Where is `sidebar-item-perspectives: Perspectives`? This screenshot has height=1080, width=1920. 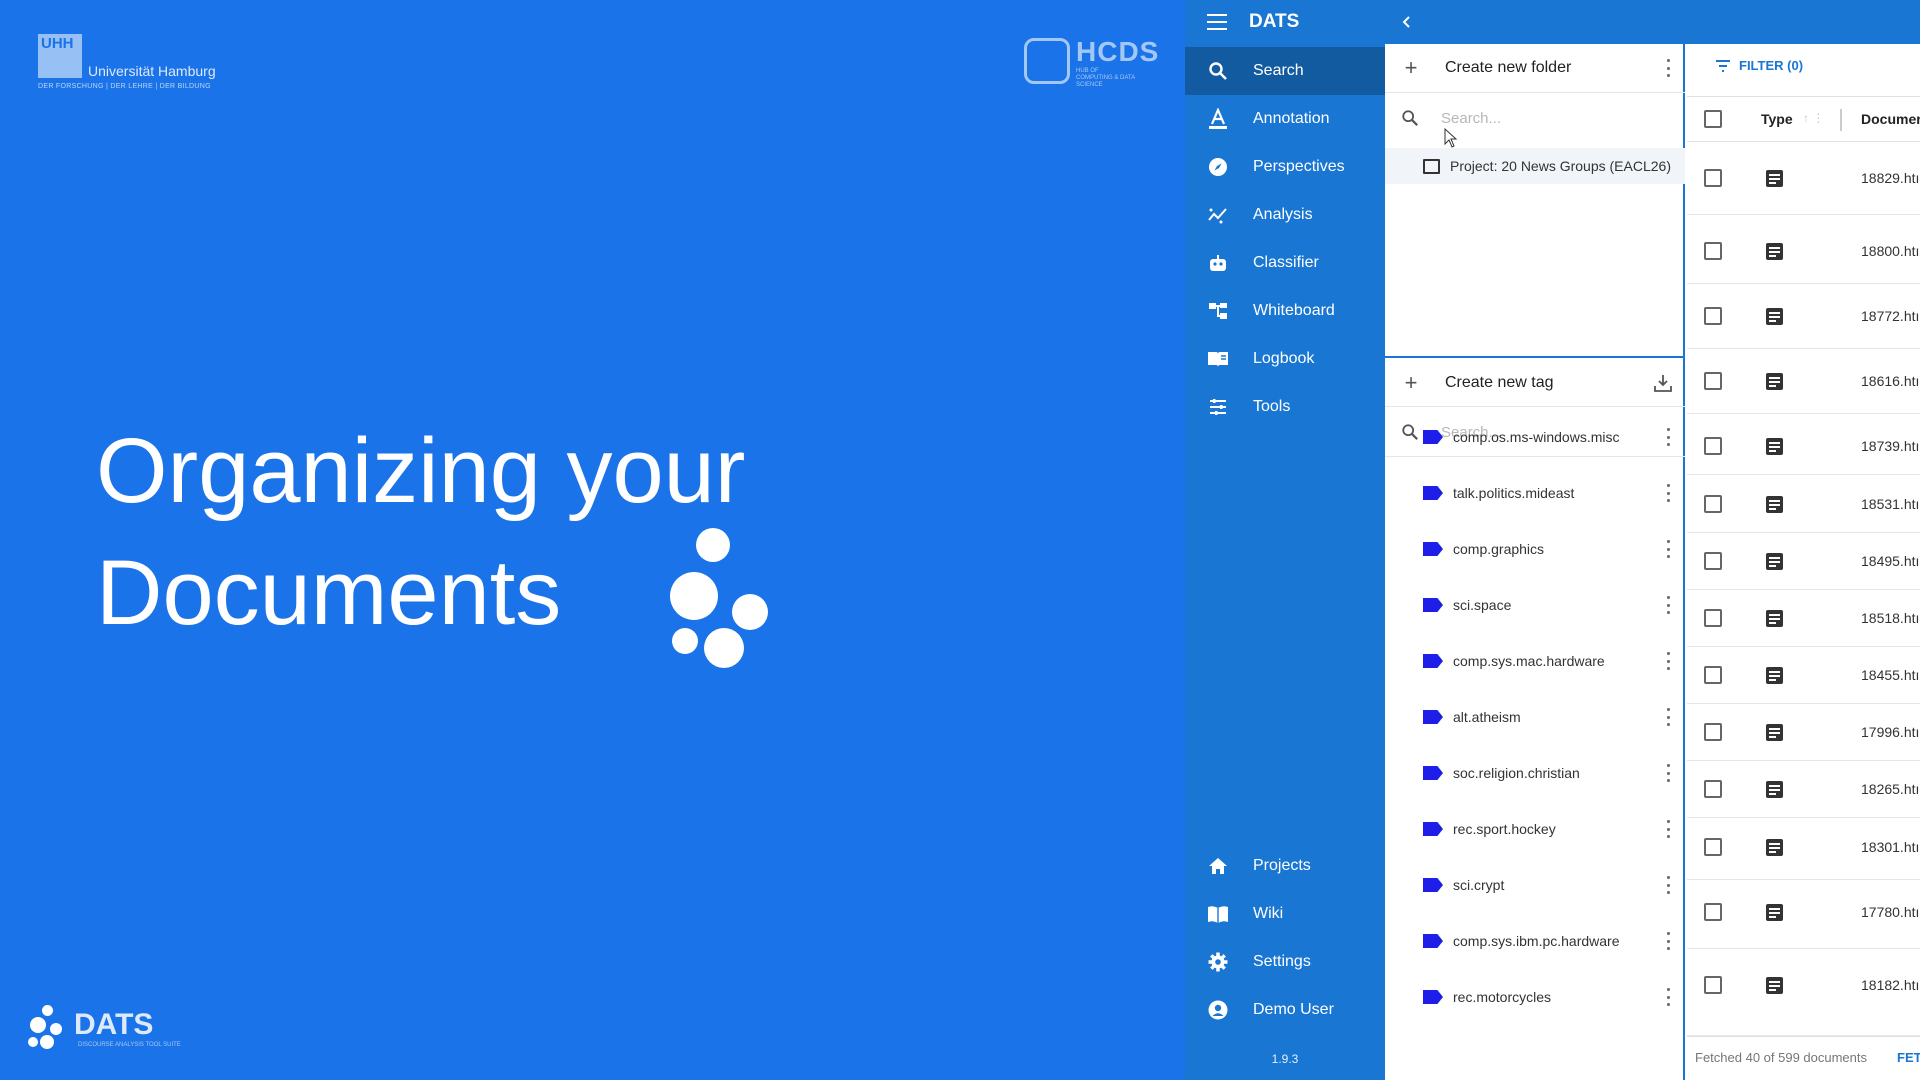 sidebar-item-perspectives: Perspectives is located at coordinates (1285, 167).